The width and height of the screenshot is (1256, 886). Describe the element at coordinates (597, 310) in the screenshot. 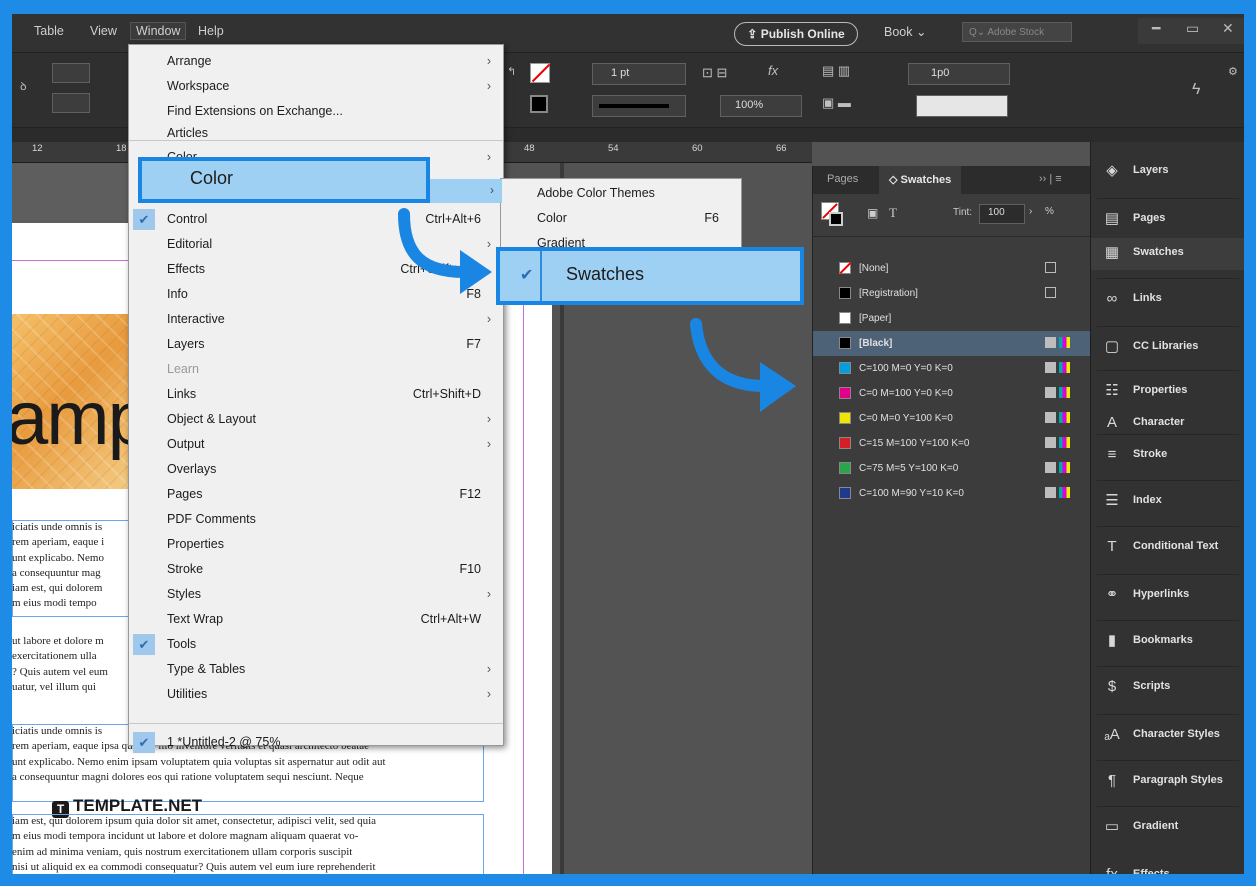

I see `tutorial-arrows` at that location.